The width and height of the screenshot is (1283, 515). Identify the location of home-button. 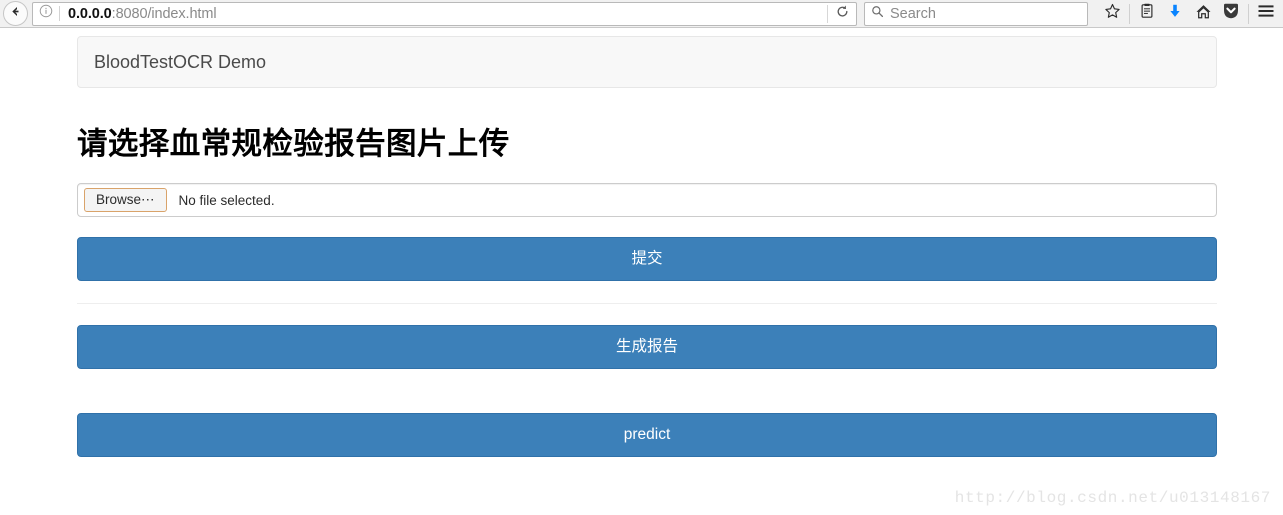
(1203, 14).